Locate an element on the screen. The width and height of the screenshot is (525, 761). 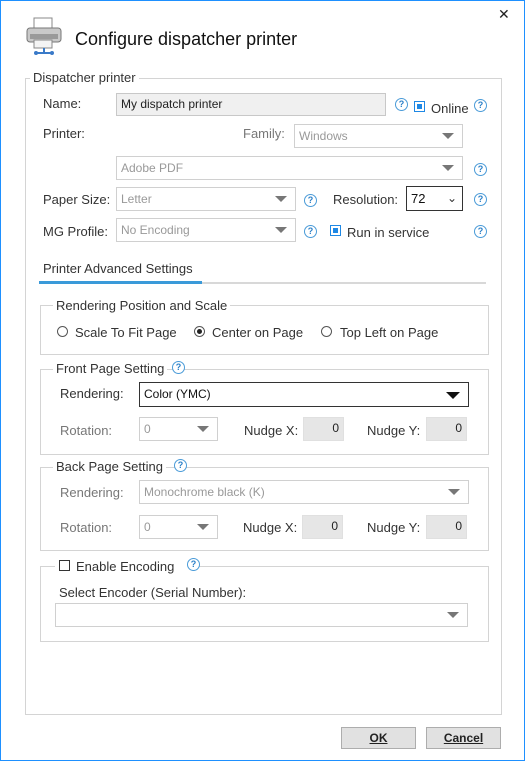
front-nudge-x-input: 0 is located at coordinates (323, 429).